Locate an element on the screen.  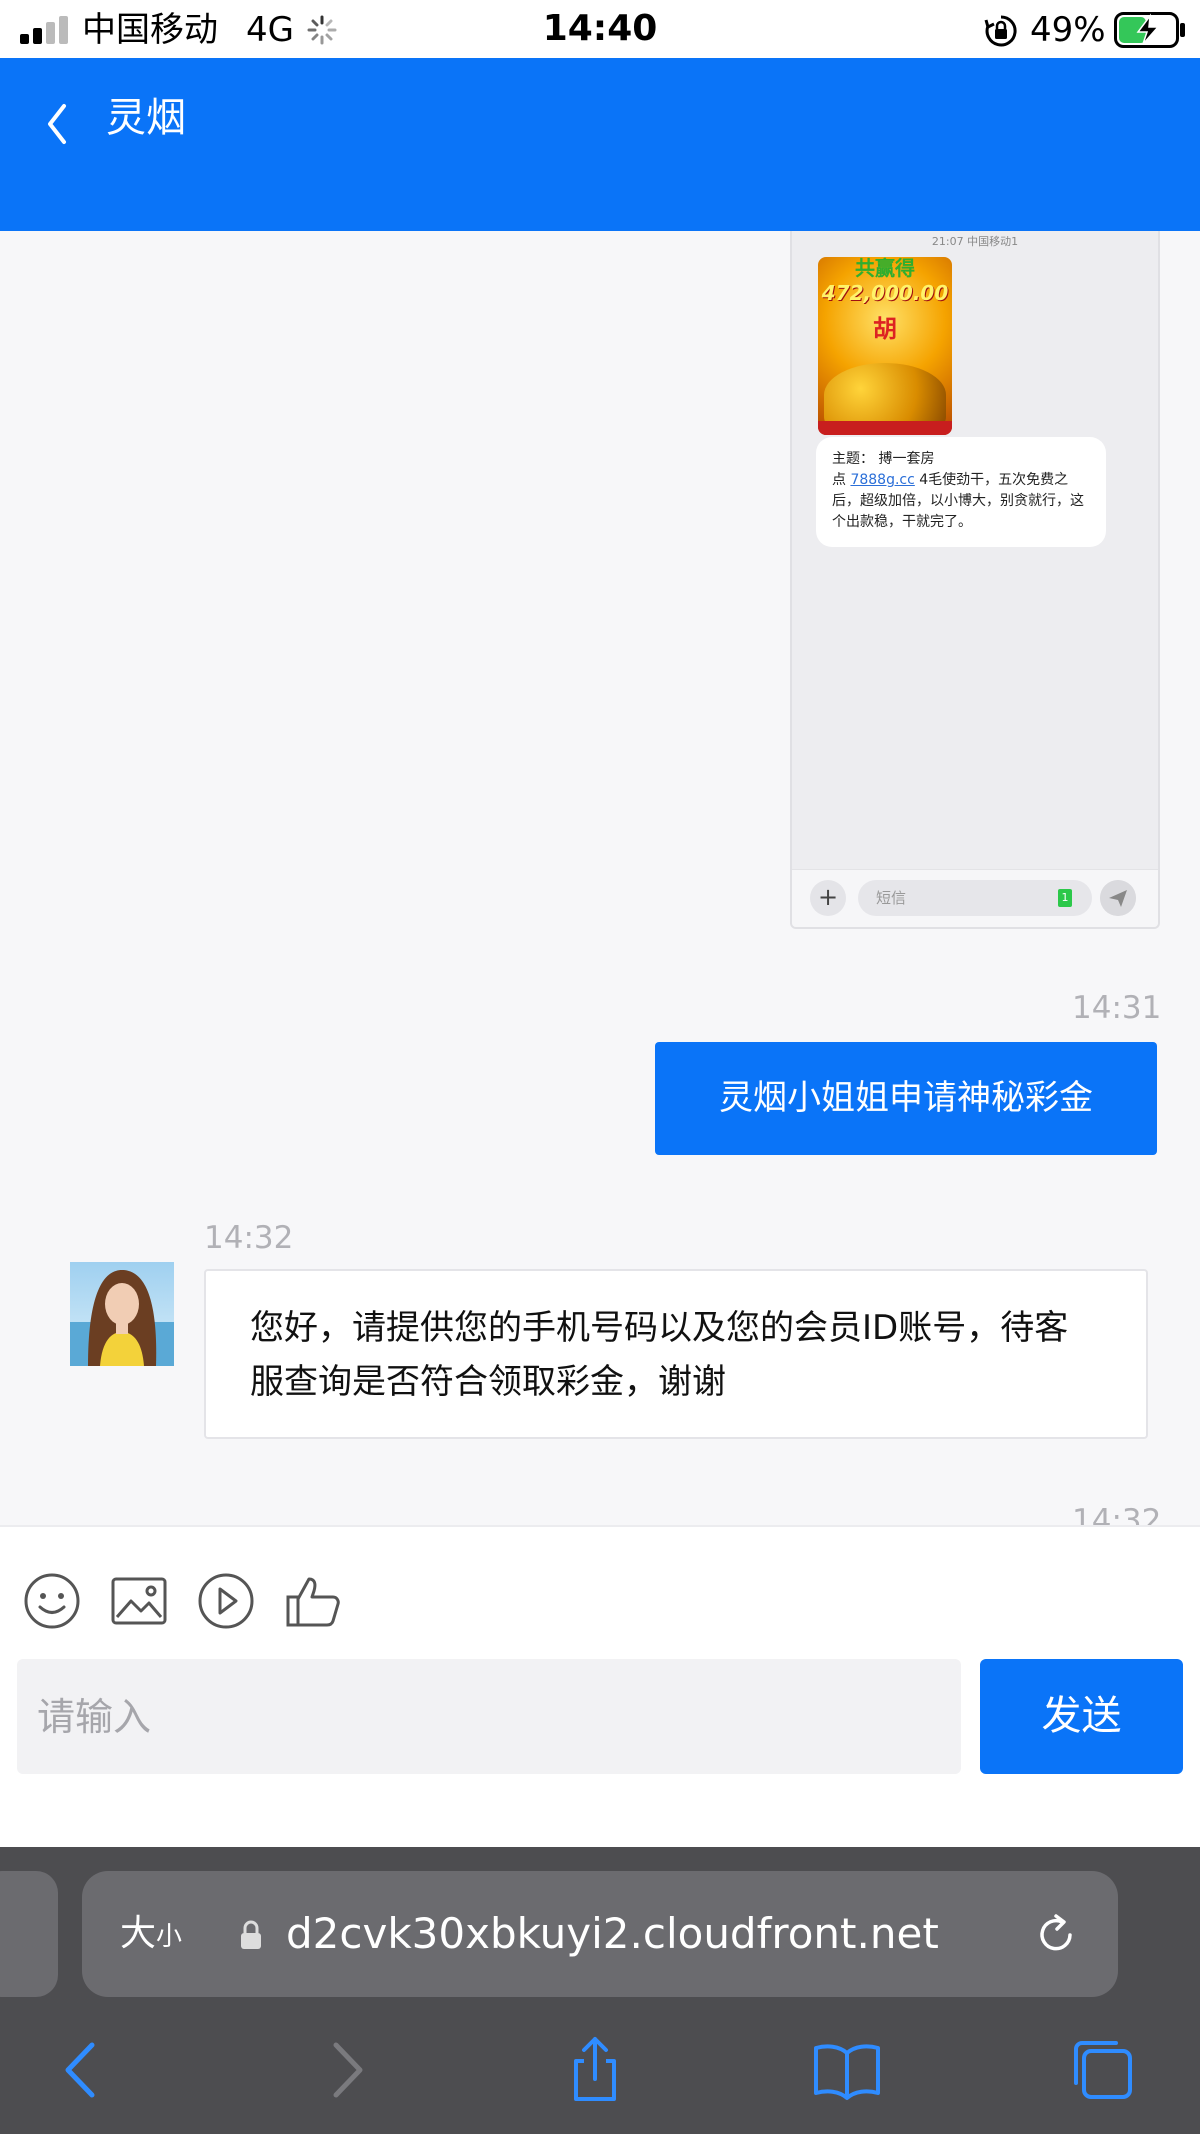
agent-avatar is located at coordinates (122, 1314).